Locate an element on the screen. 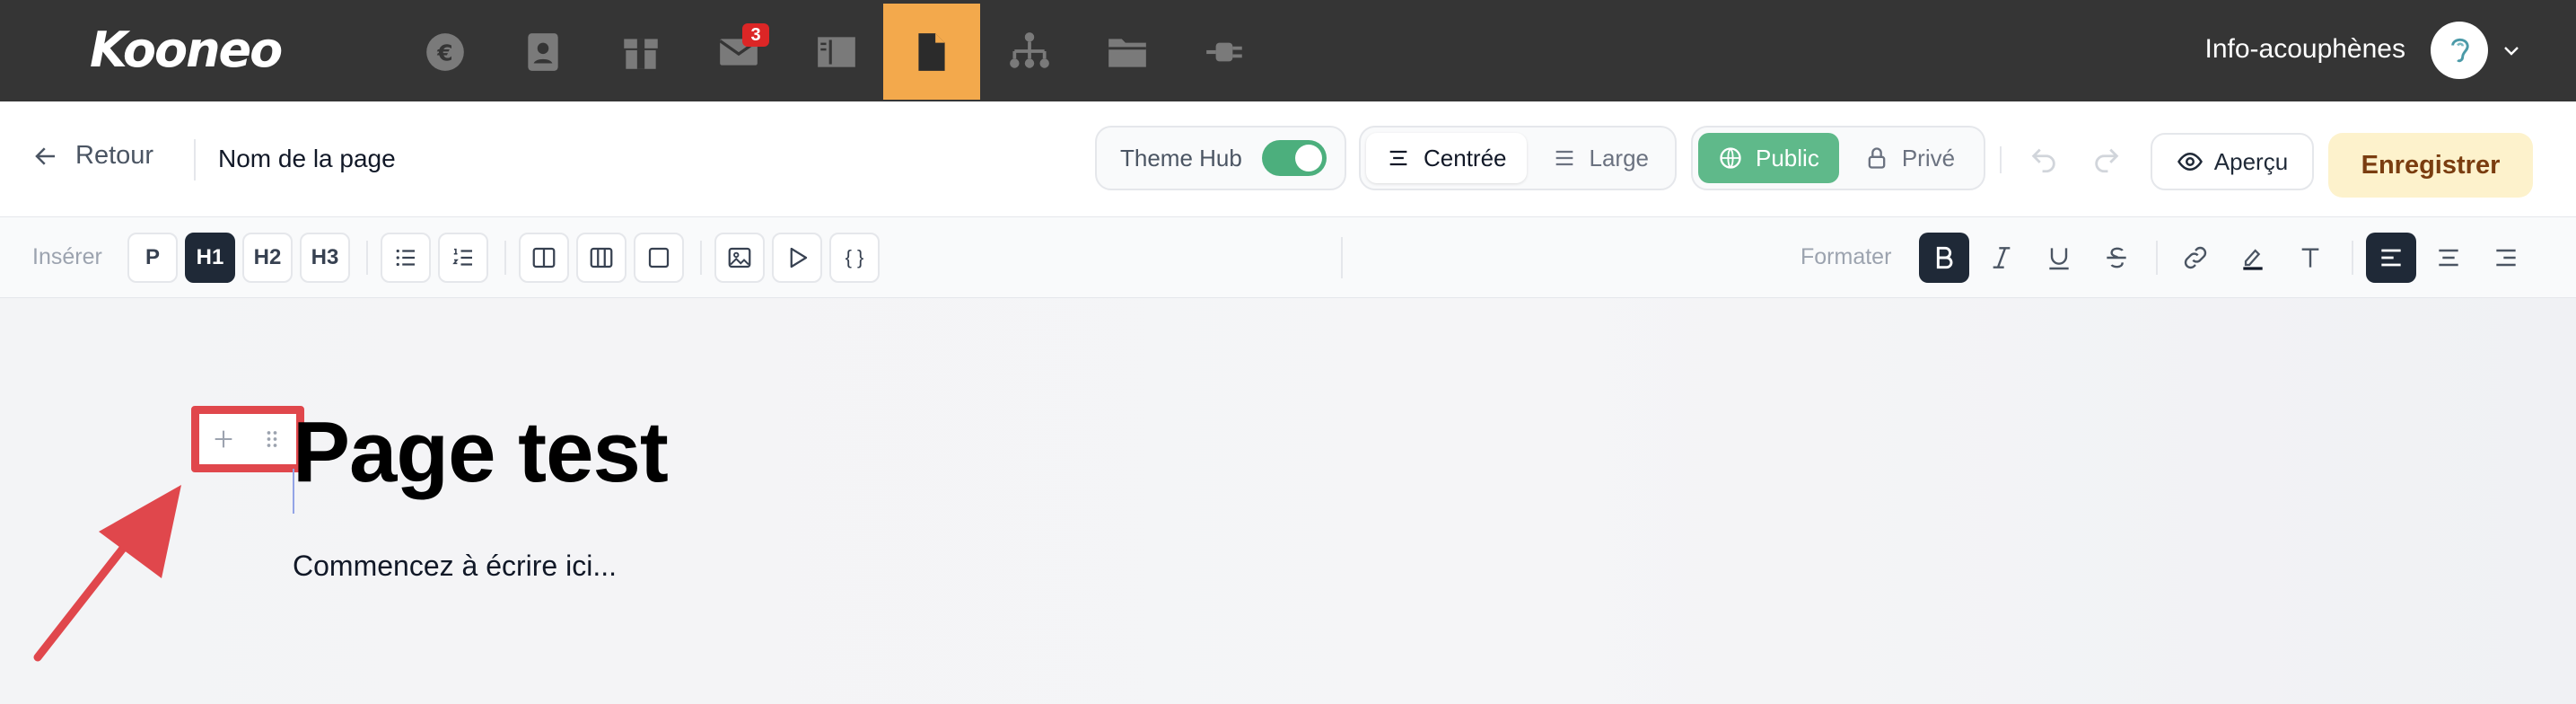 The width and height of the screenshot is (2576, 704). clear-format-button is located at coordinates (2310, 258).